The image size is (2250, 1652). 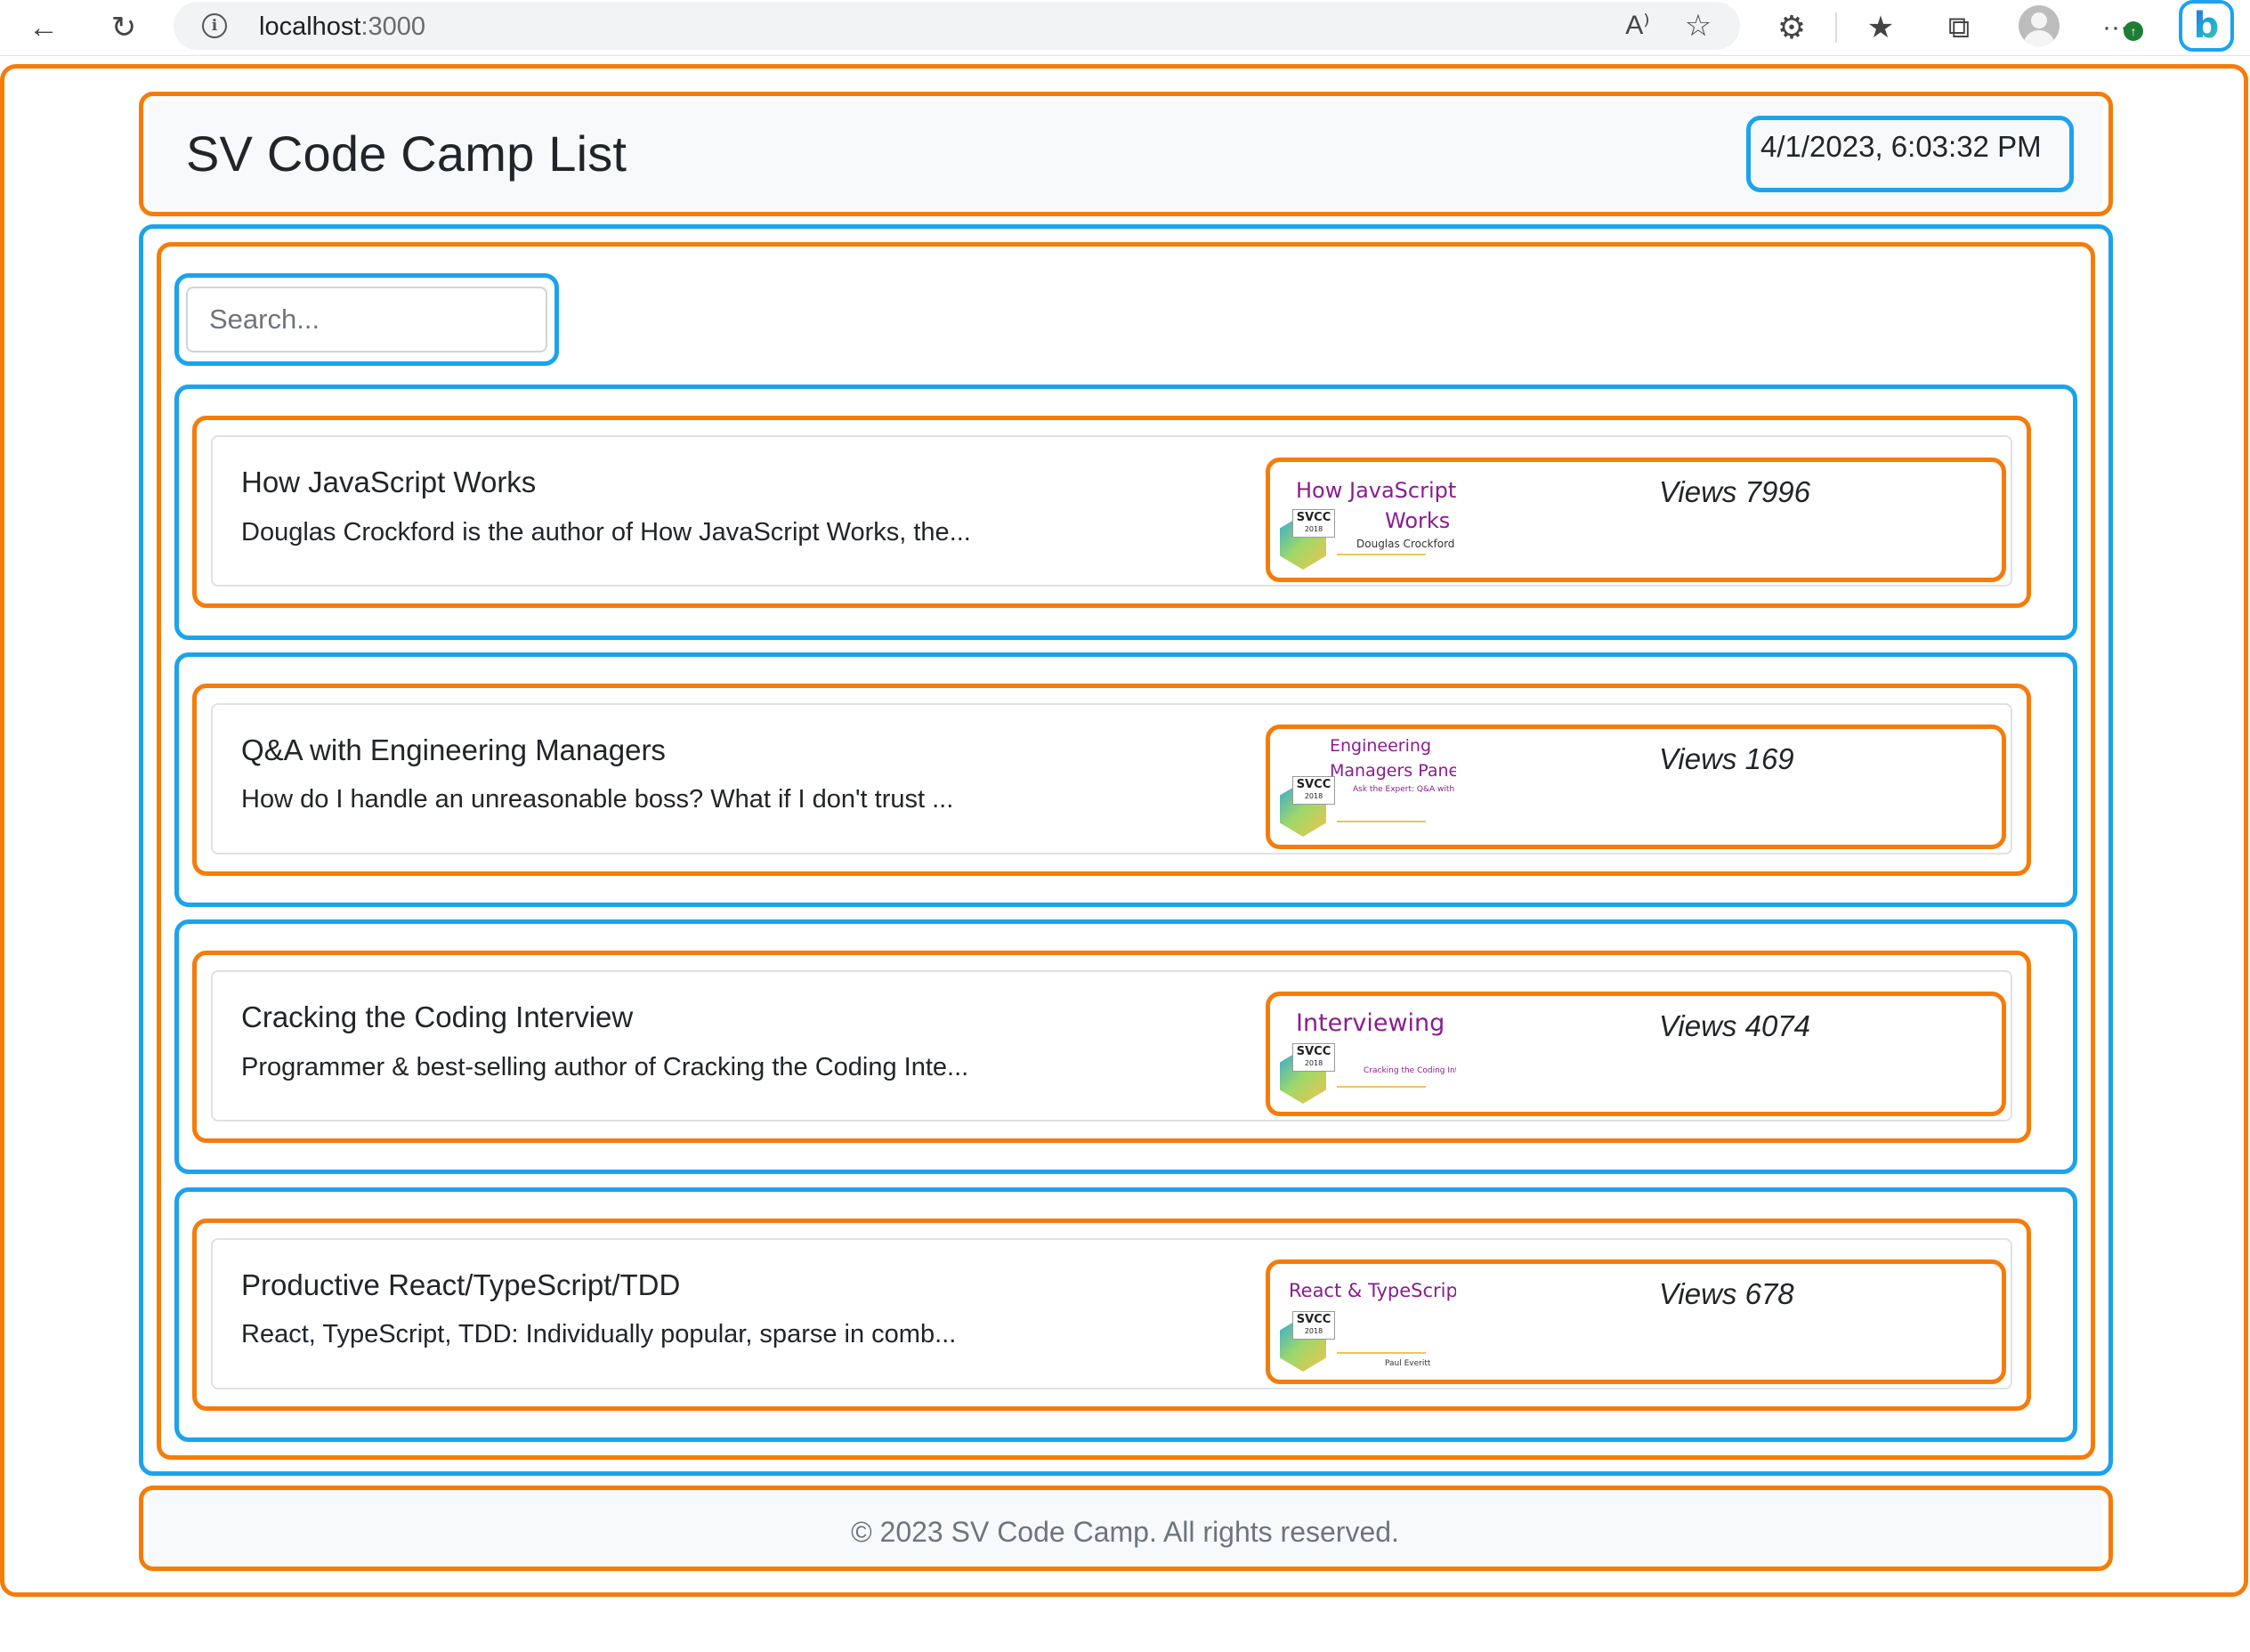 I want to click on session-views: Views 678, so click(x=1726, y=1293).